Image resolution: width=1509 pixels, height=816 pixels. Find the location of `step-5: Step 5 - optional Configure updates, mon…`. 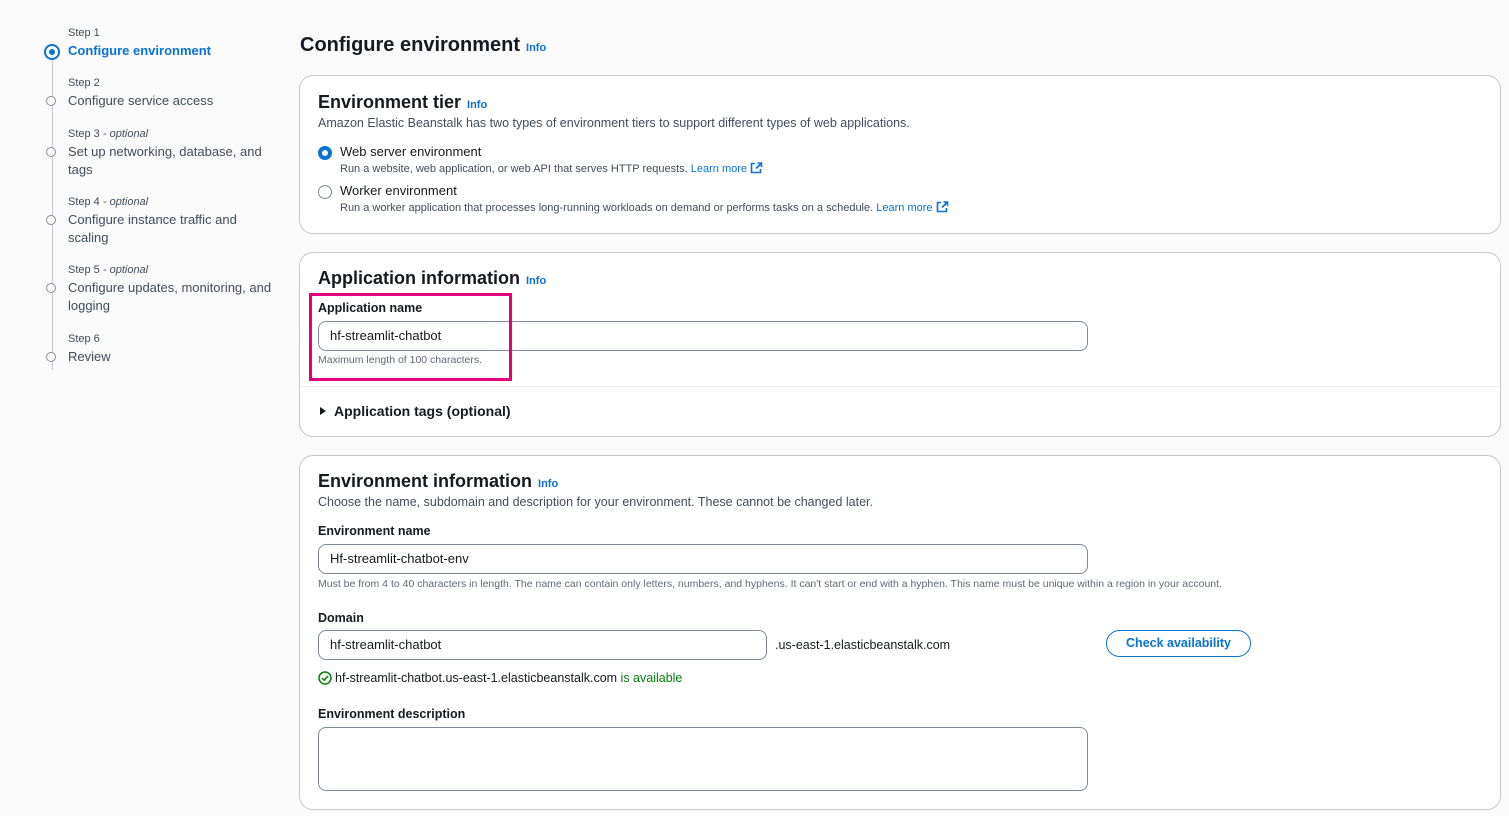

step-5: Step 5 - optional Configure updates, mon… is located at coordinates (160, 297).